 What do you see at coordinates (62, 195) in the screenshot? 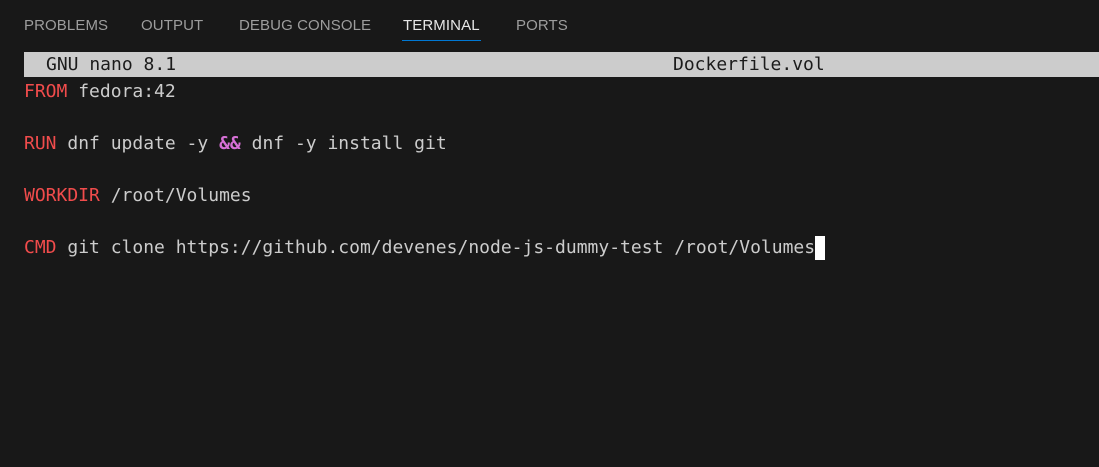
I see `dockerfile-keyword: WORKDIR` at bounding box center [62, 195].